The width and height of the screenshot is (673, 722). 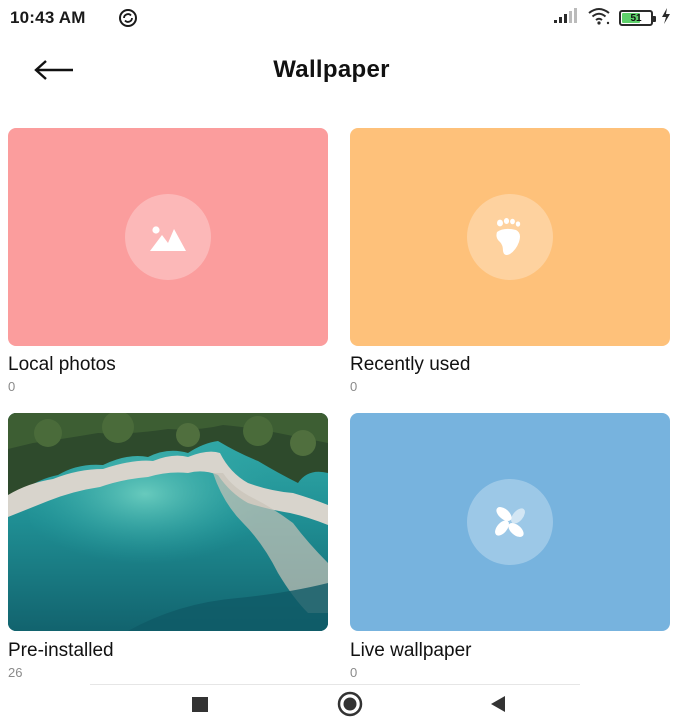 I want to click on live-wallpaper-card, so click(x=510, y=522).